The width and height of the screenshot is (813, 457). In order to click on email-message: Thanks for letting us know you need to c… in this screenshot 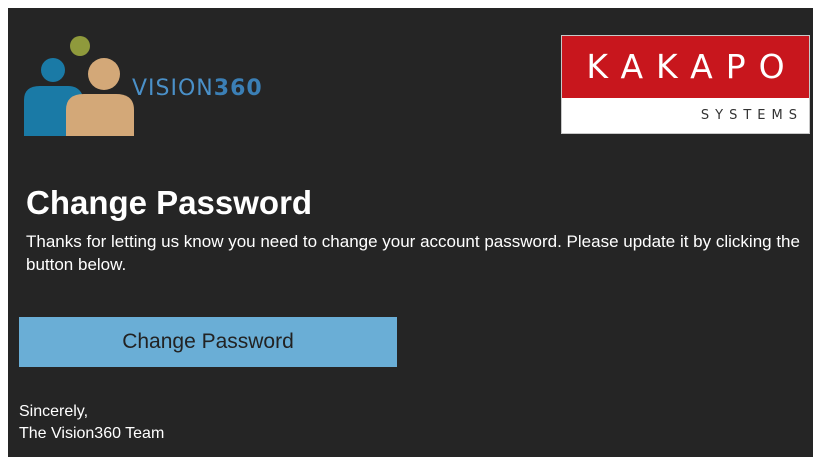, I will do `click(413, 253)`.